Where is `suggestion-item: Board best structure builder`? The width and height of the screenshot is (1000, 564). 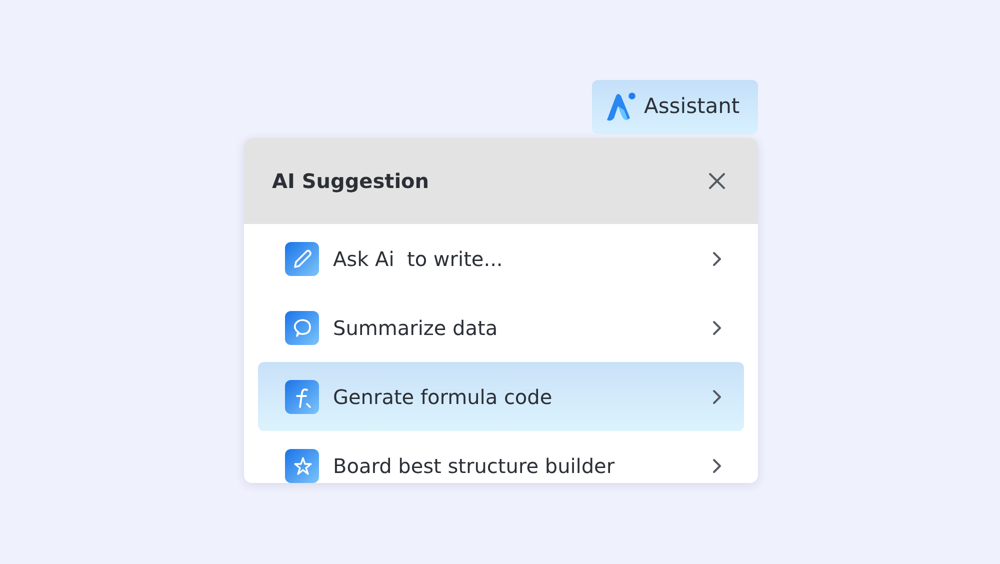
suggestion-item: Board best structure builder is located at coordinates (501, 457).